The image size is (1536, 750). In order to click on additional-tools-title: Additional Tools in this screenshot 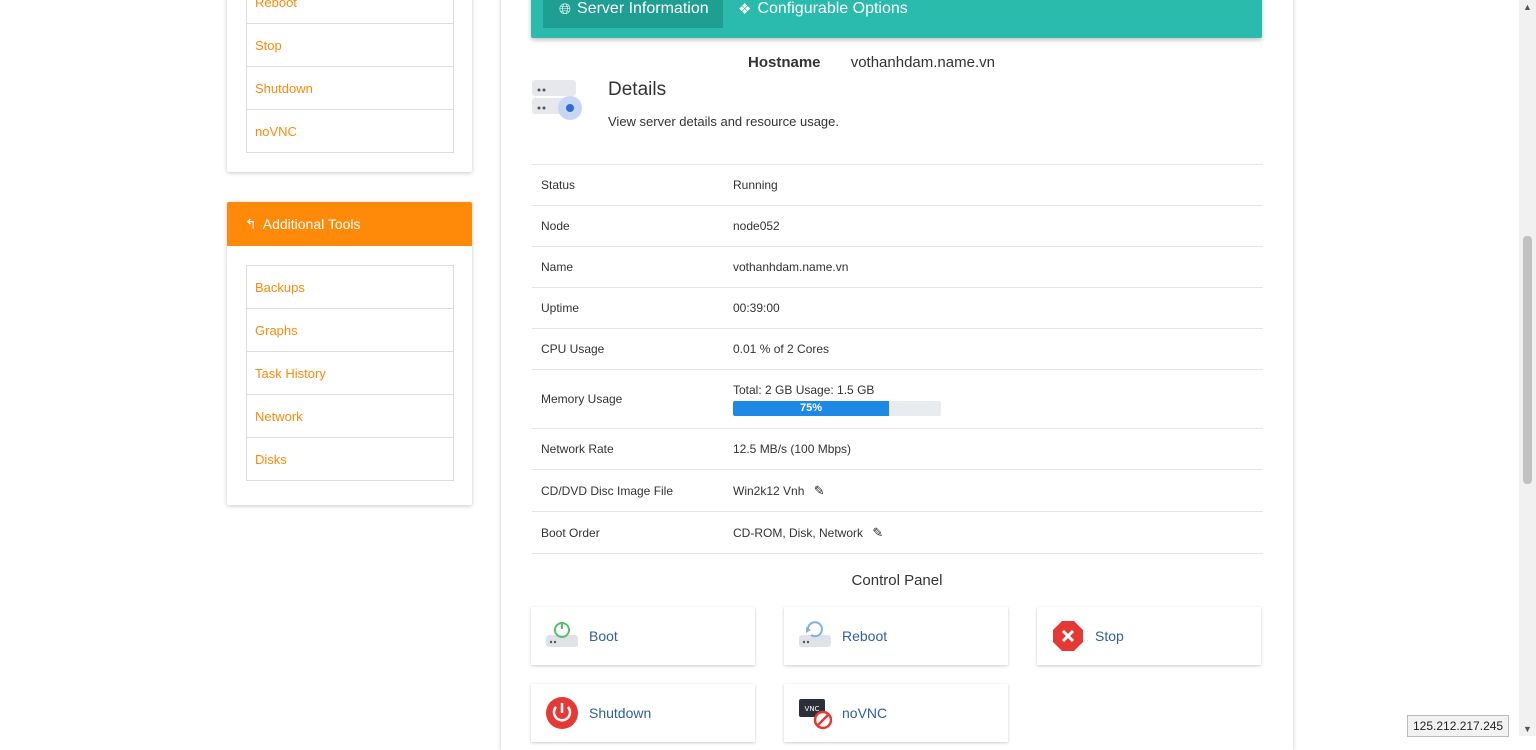, I will do `click(311, 224)`.